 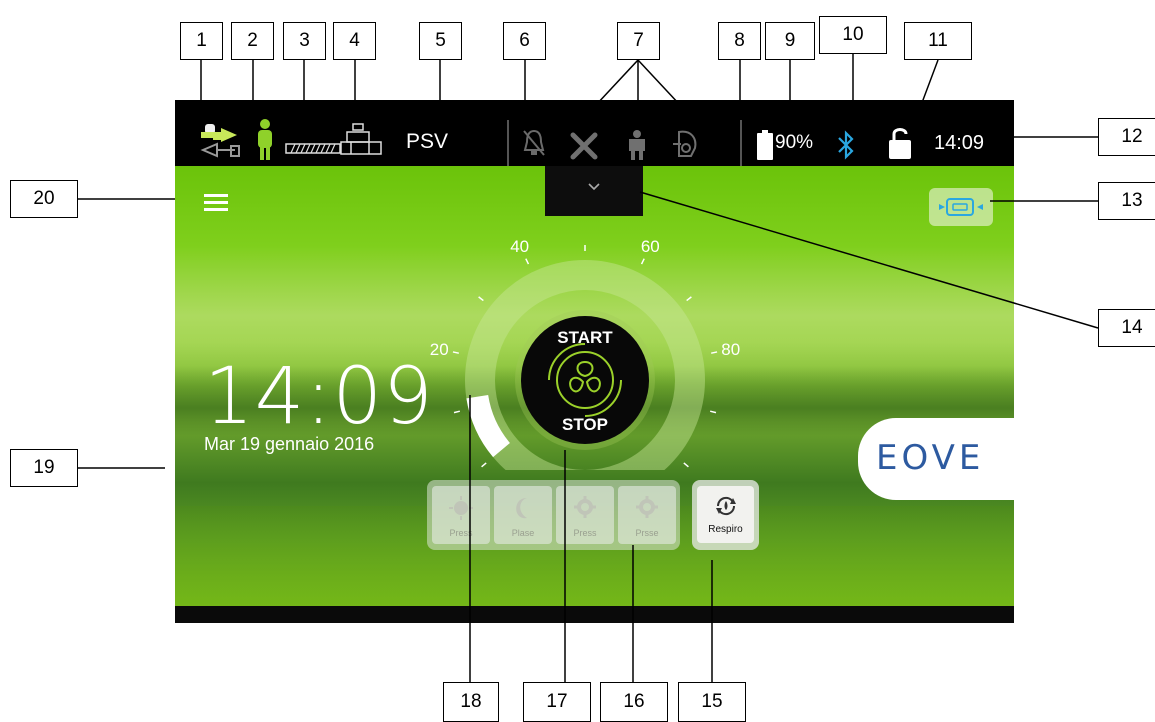 I want to click on gauge-tick-label: 60, so click(x=650, y=248).